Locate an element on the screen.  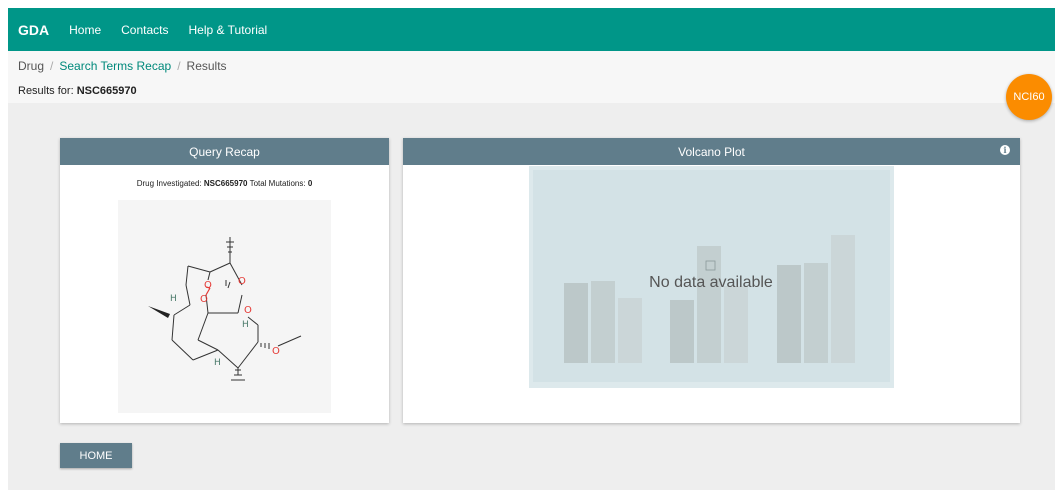
drug-investigated-value: NSC665970 is located at coordinates (225, 183).